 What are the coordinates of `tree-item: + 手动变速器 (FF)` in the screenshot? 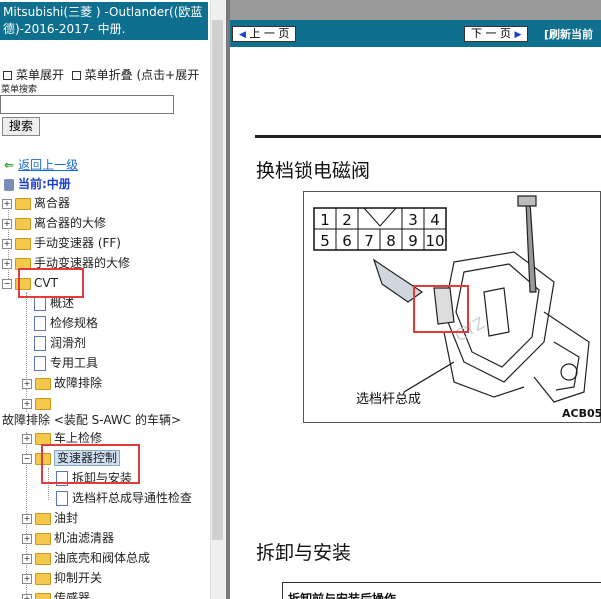 It's located at (61, 243).